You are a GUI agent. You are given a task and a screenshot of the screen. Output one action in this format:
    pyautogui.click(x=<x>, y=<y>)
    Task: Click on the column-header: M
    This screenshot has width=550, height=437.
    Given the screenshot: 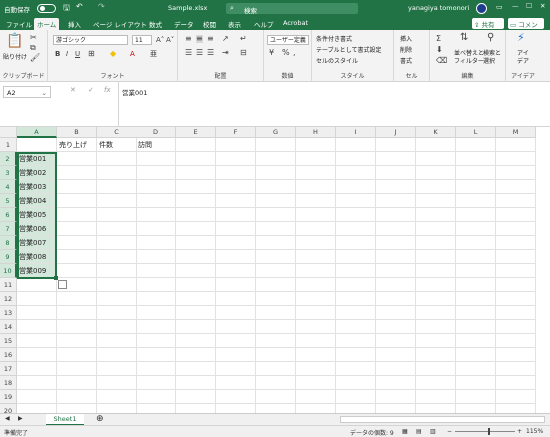 What is the action you would take?
    pyautogui.click(x=516, y=132)
    